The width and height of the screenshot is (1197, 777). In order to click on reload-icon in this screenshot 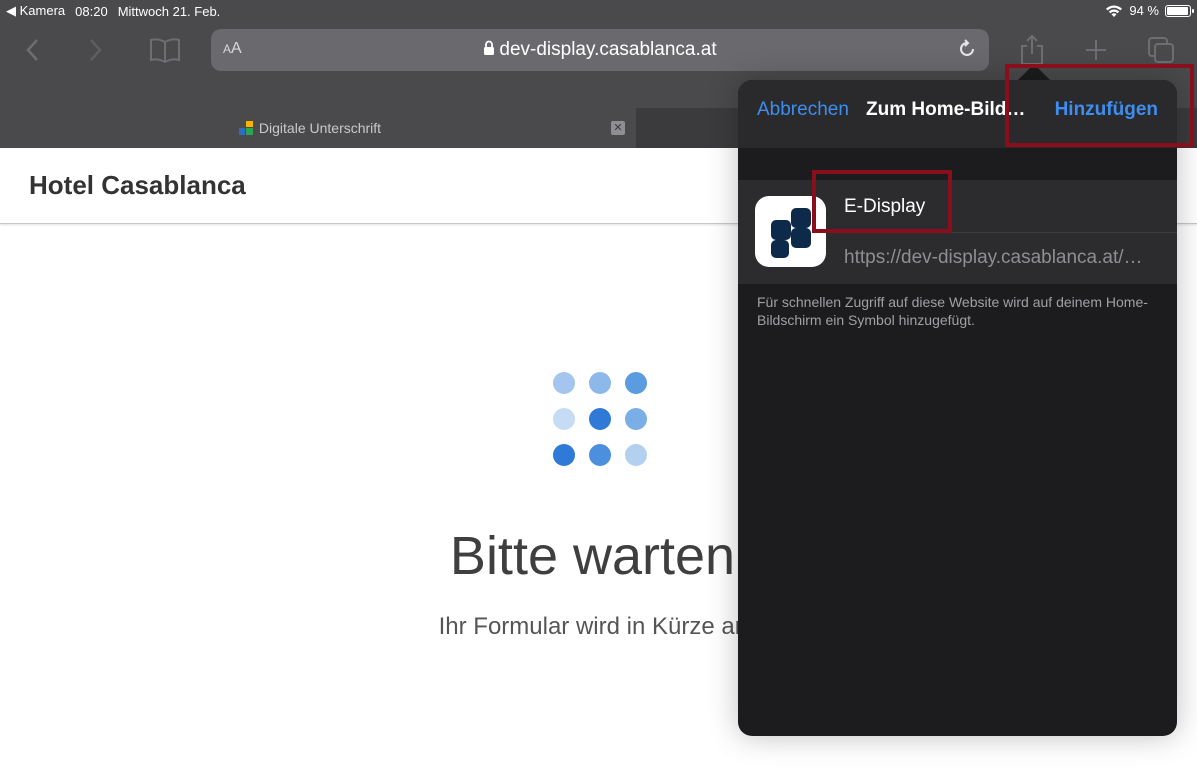, I will do `click(967, 49)`.